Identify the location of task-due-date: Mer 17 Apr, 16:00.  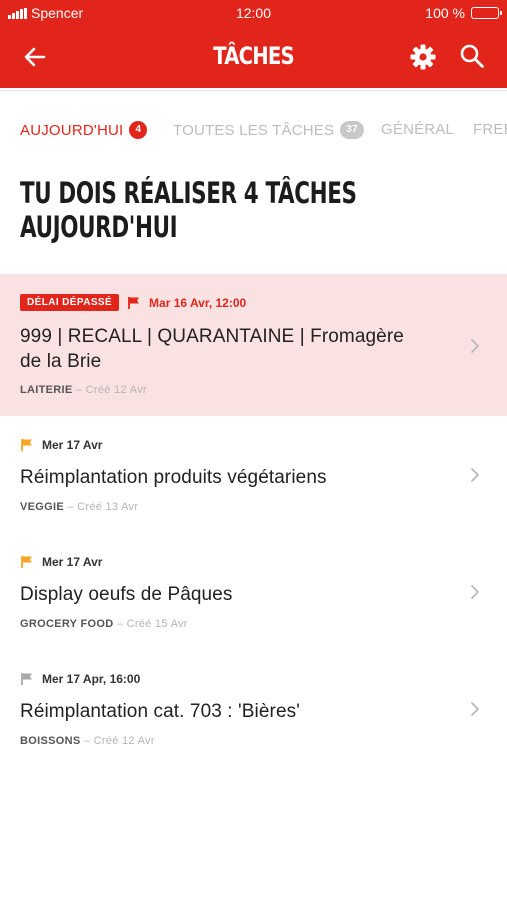
(91, 679).